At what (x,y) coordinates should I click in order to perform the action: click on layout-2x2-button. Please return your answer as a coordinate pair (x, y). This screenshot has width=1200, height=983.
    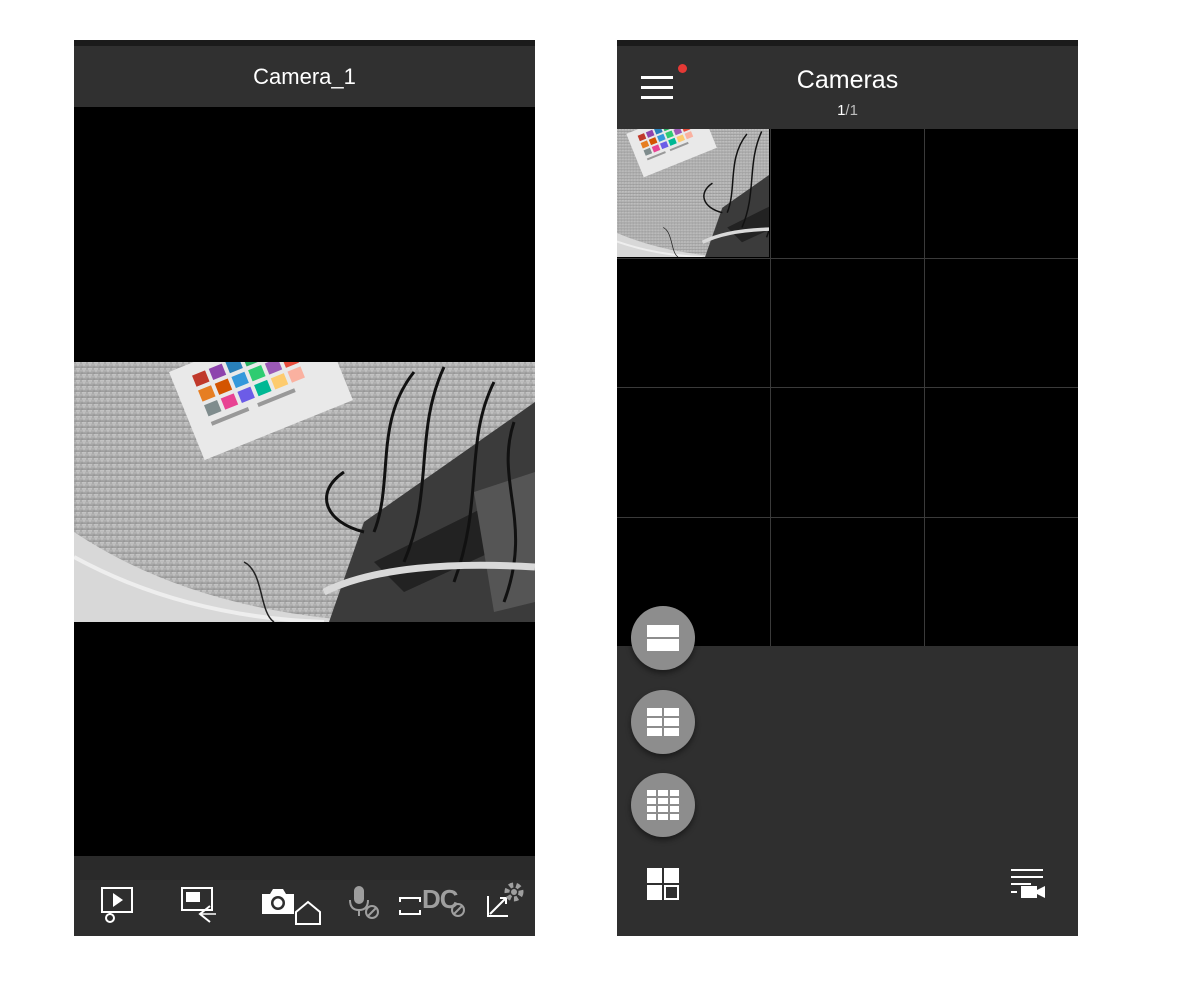
    Looking at the image, I should click on (663, 722).